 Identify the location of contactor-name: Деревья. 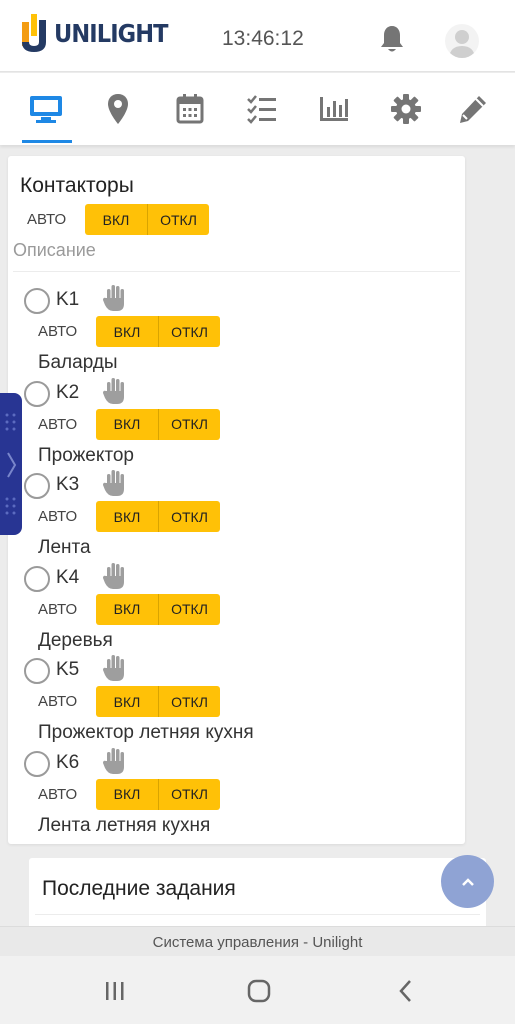
(75, 640).